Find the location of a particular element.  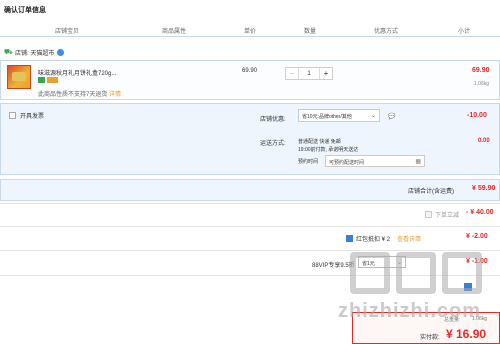

col-unit-price: 单价 is located at coordinates (250, 32).